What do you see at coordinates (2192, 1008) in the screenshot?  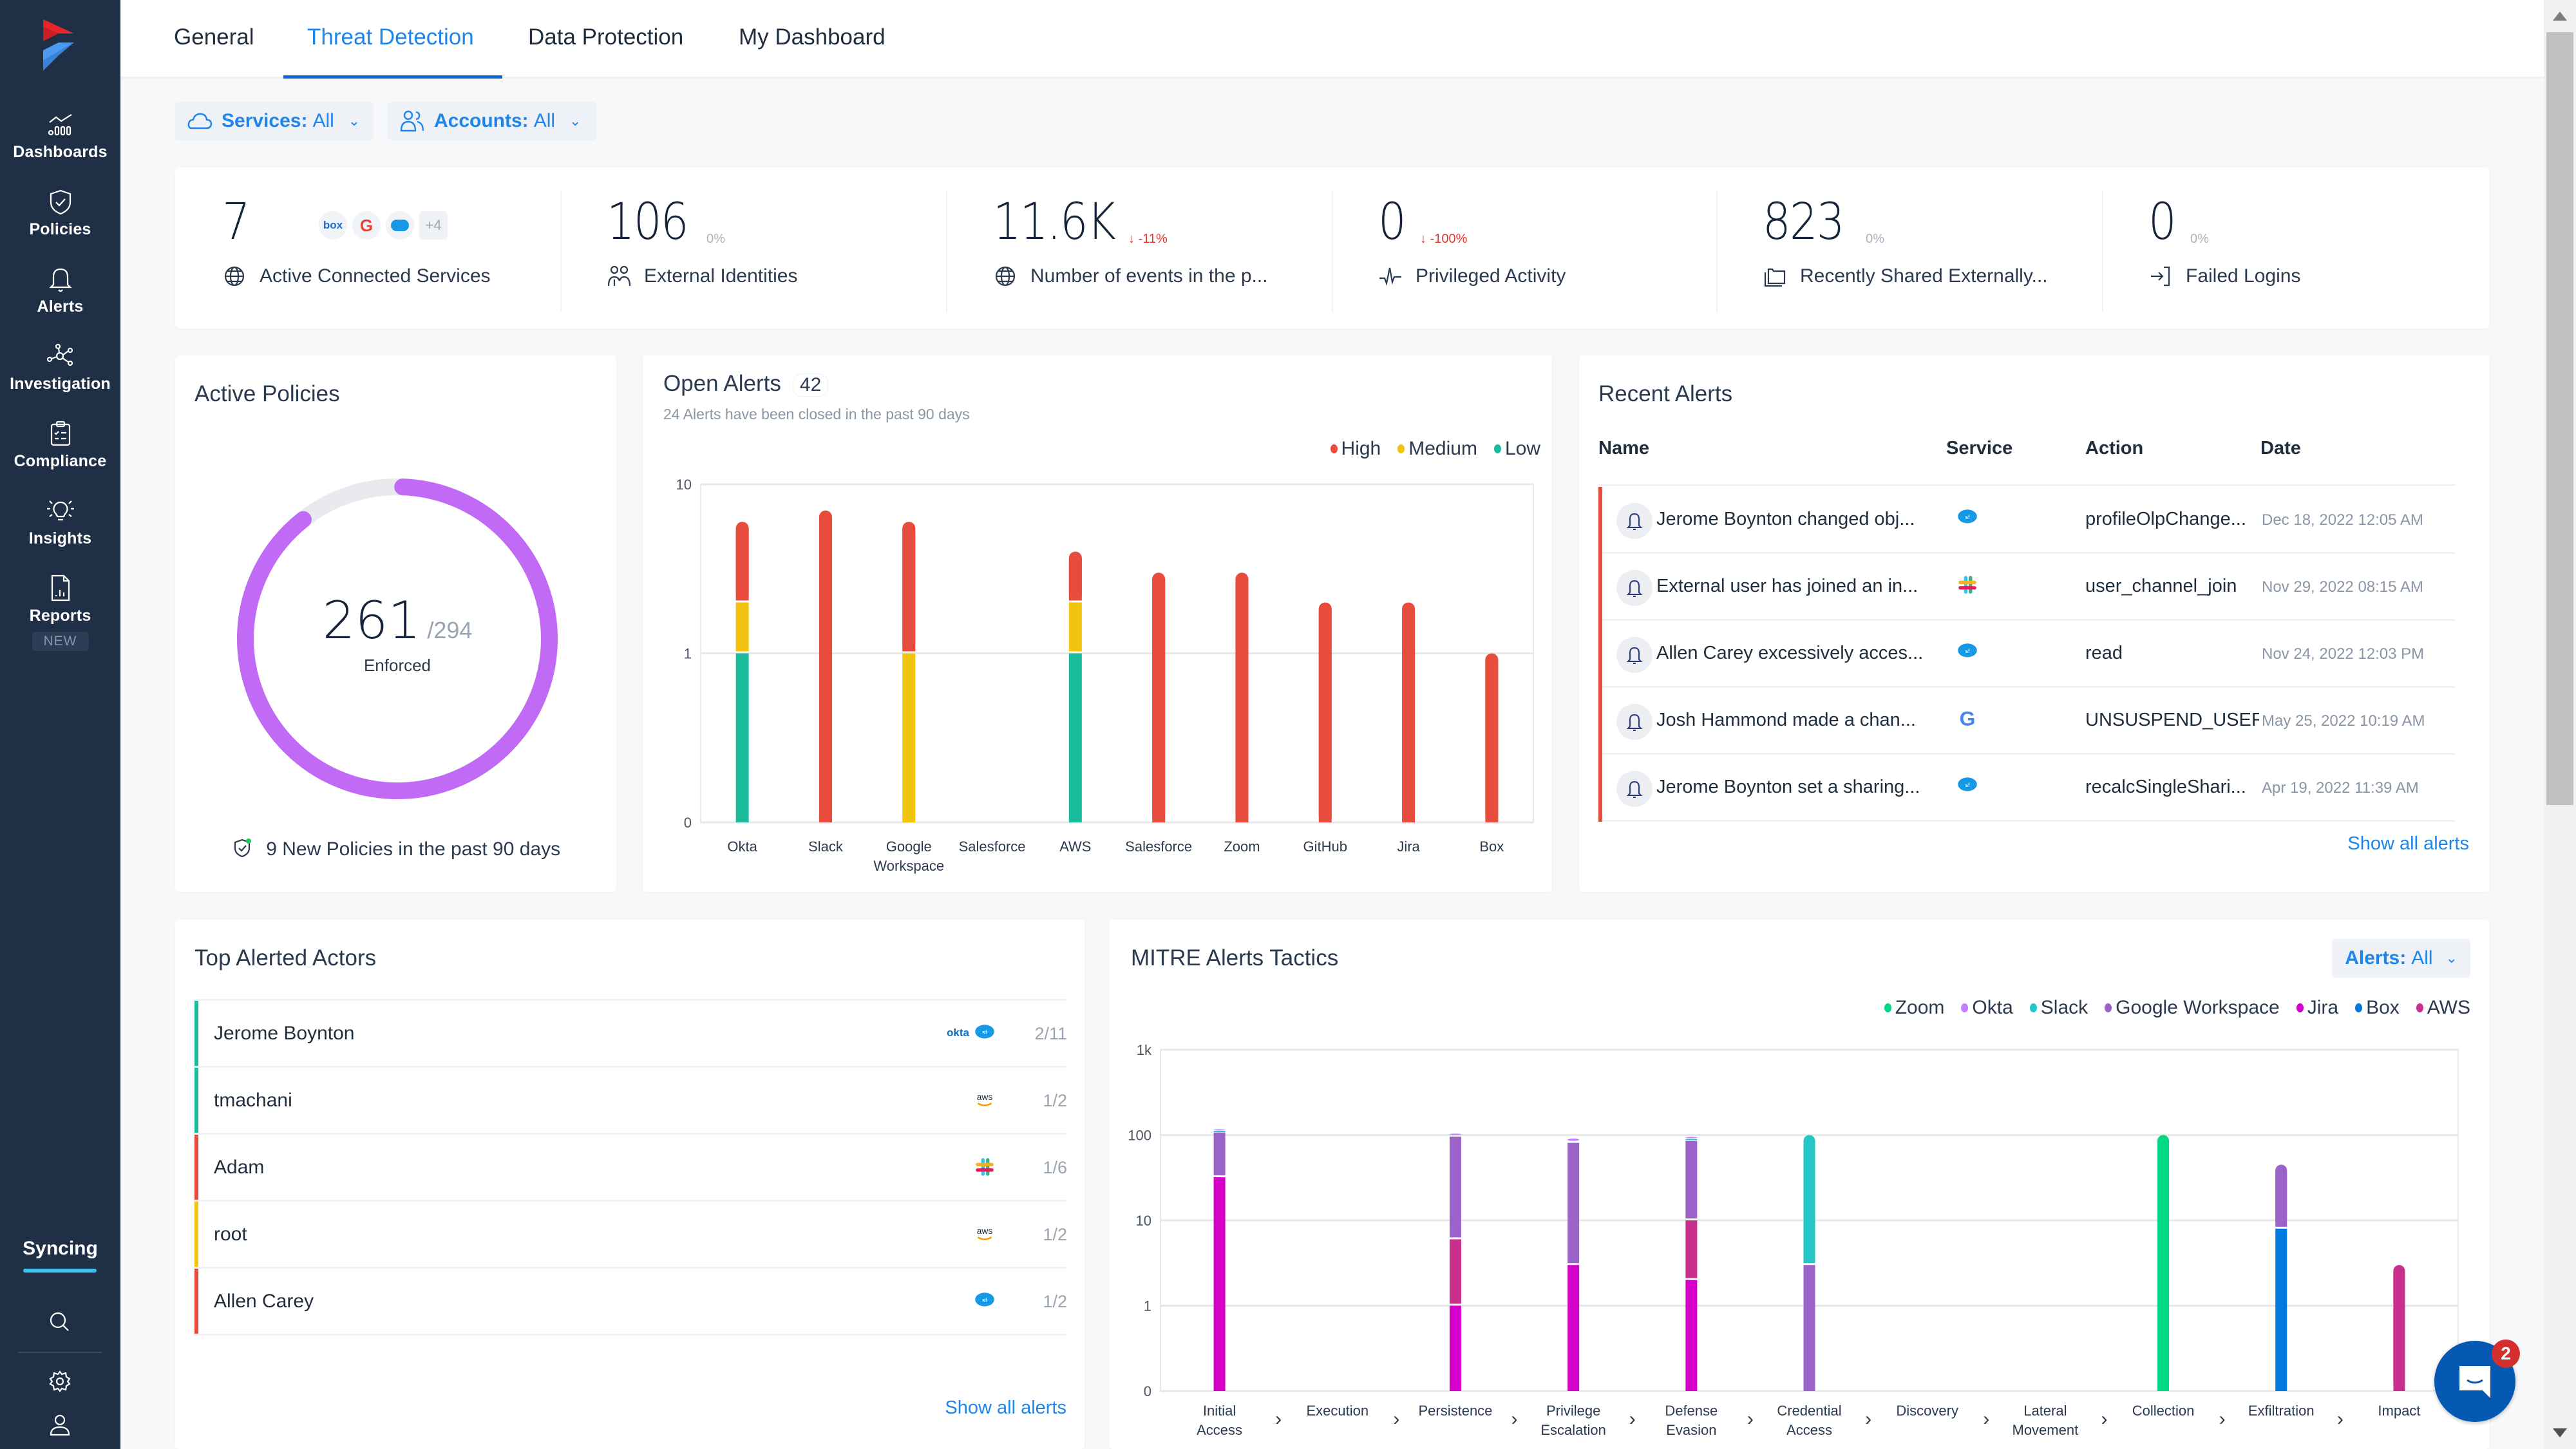 I see `legend-item: Google Workspace` at bounding box center [2192, 1008].